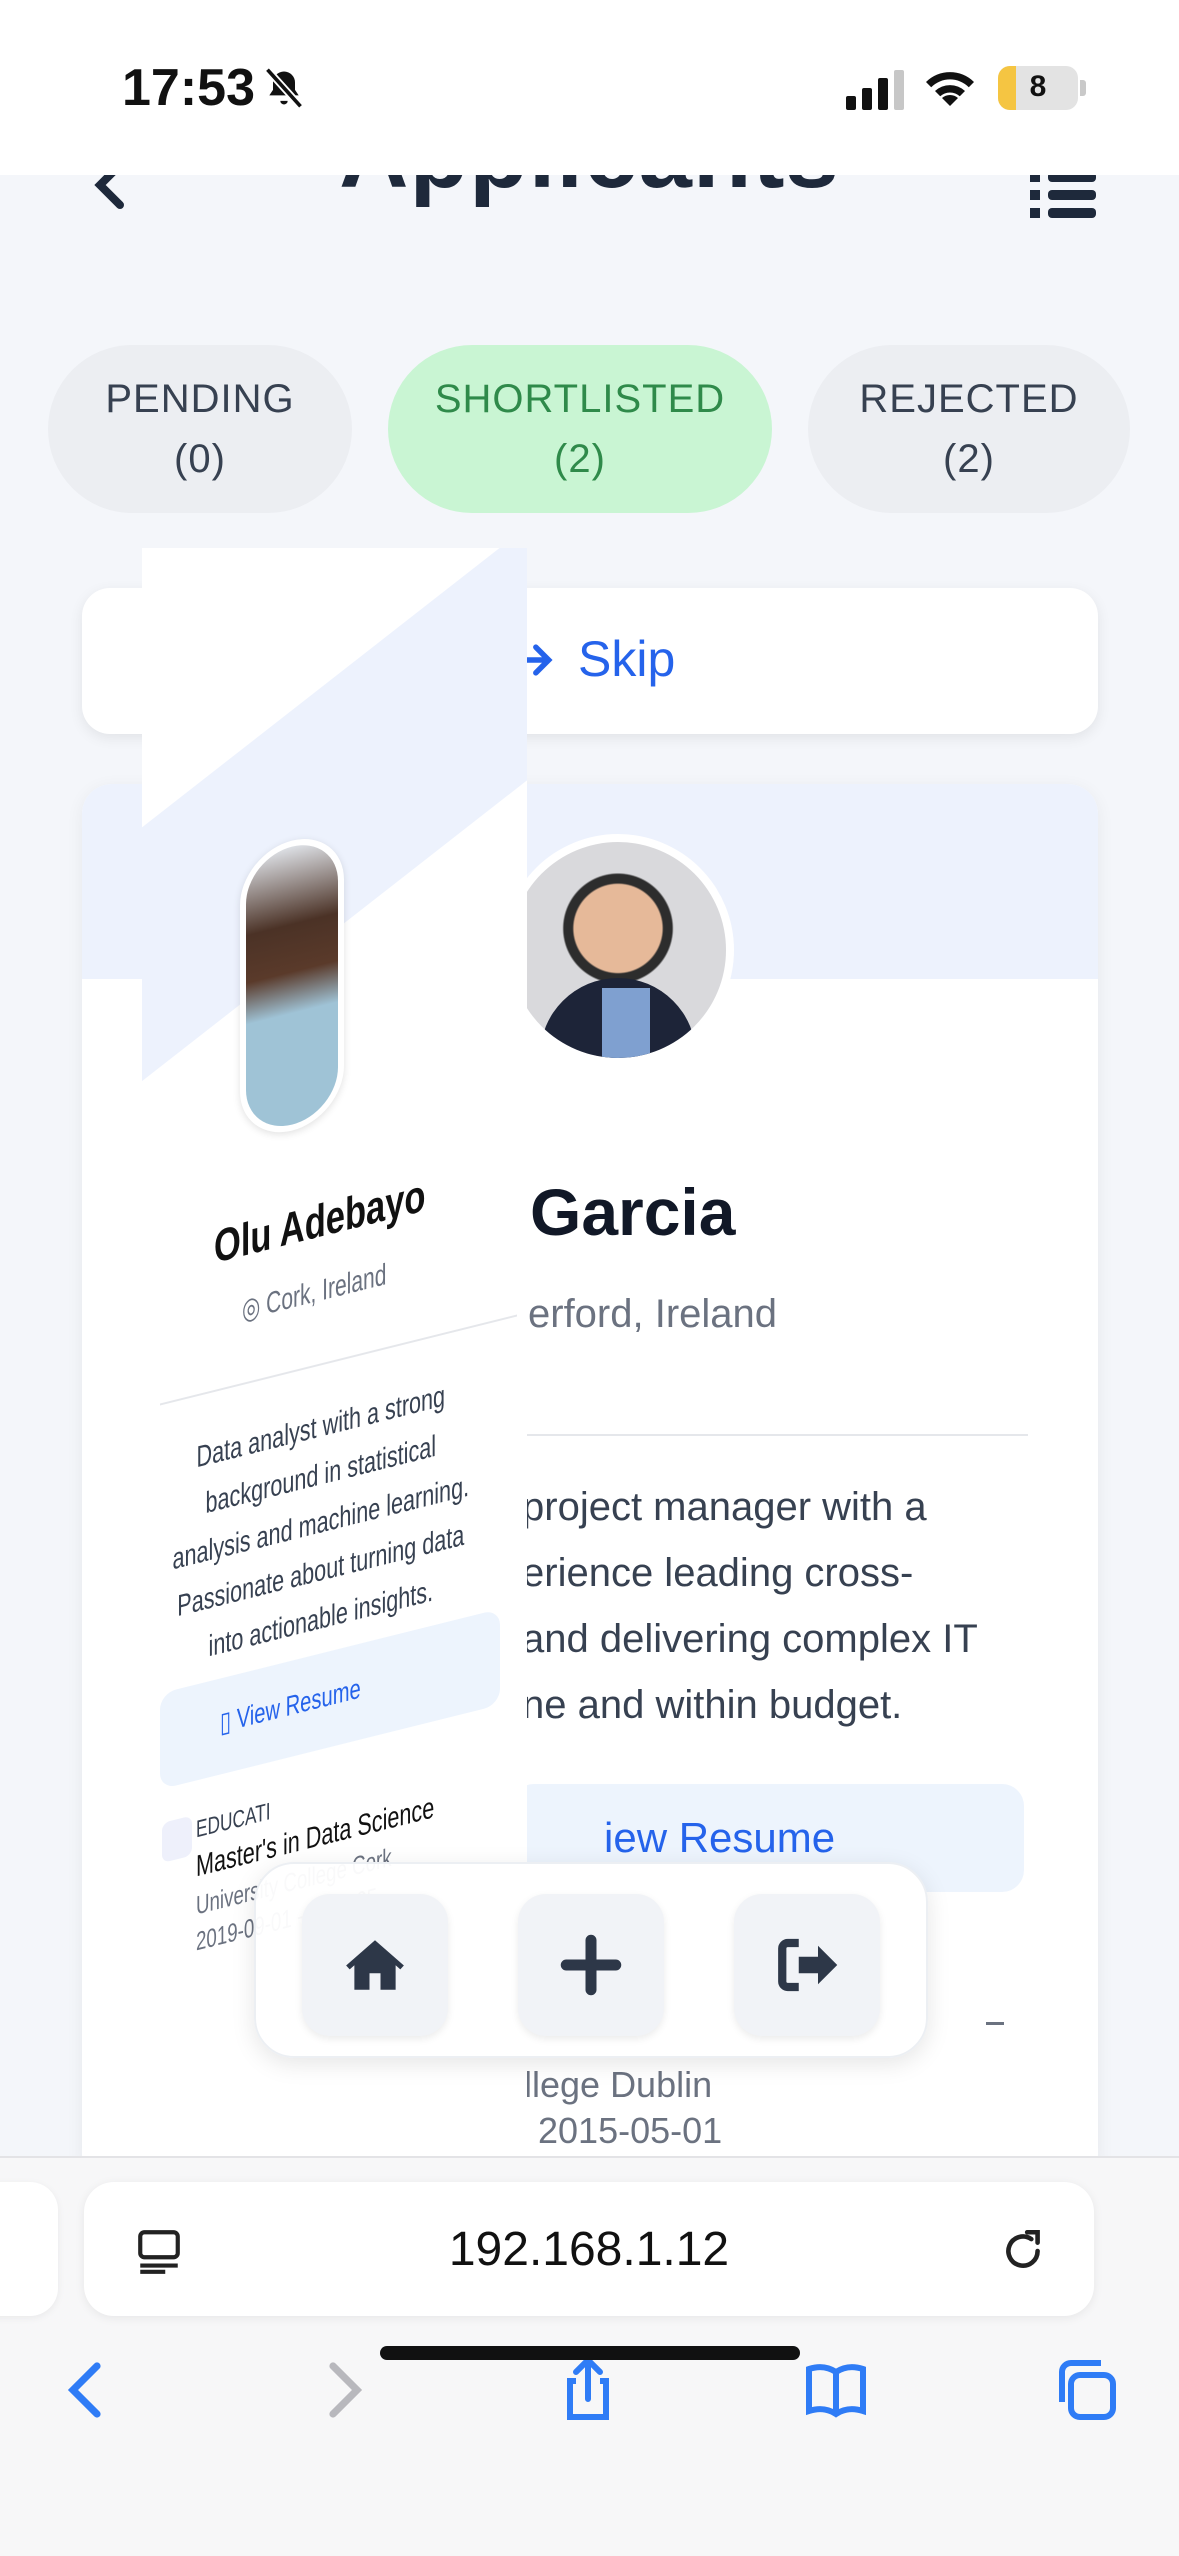  I want to click on home-button, so click(375, 1965).